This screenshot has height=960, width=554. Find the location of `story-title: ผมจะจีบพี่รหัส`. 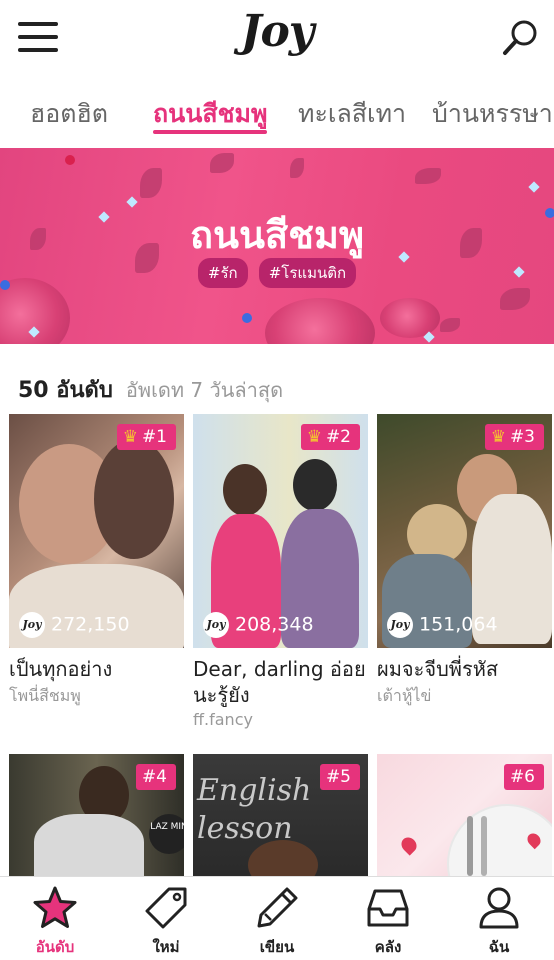

story-title: ผมจะจีบพี่รหัส is located at coordinates (464, 669).